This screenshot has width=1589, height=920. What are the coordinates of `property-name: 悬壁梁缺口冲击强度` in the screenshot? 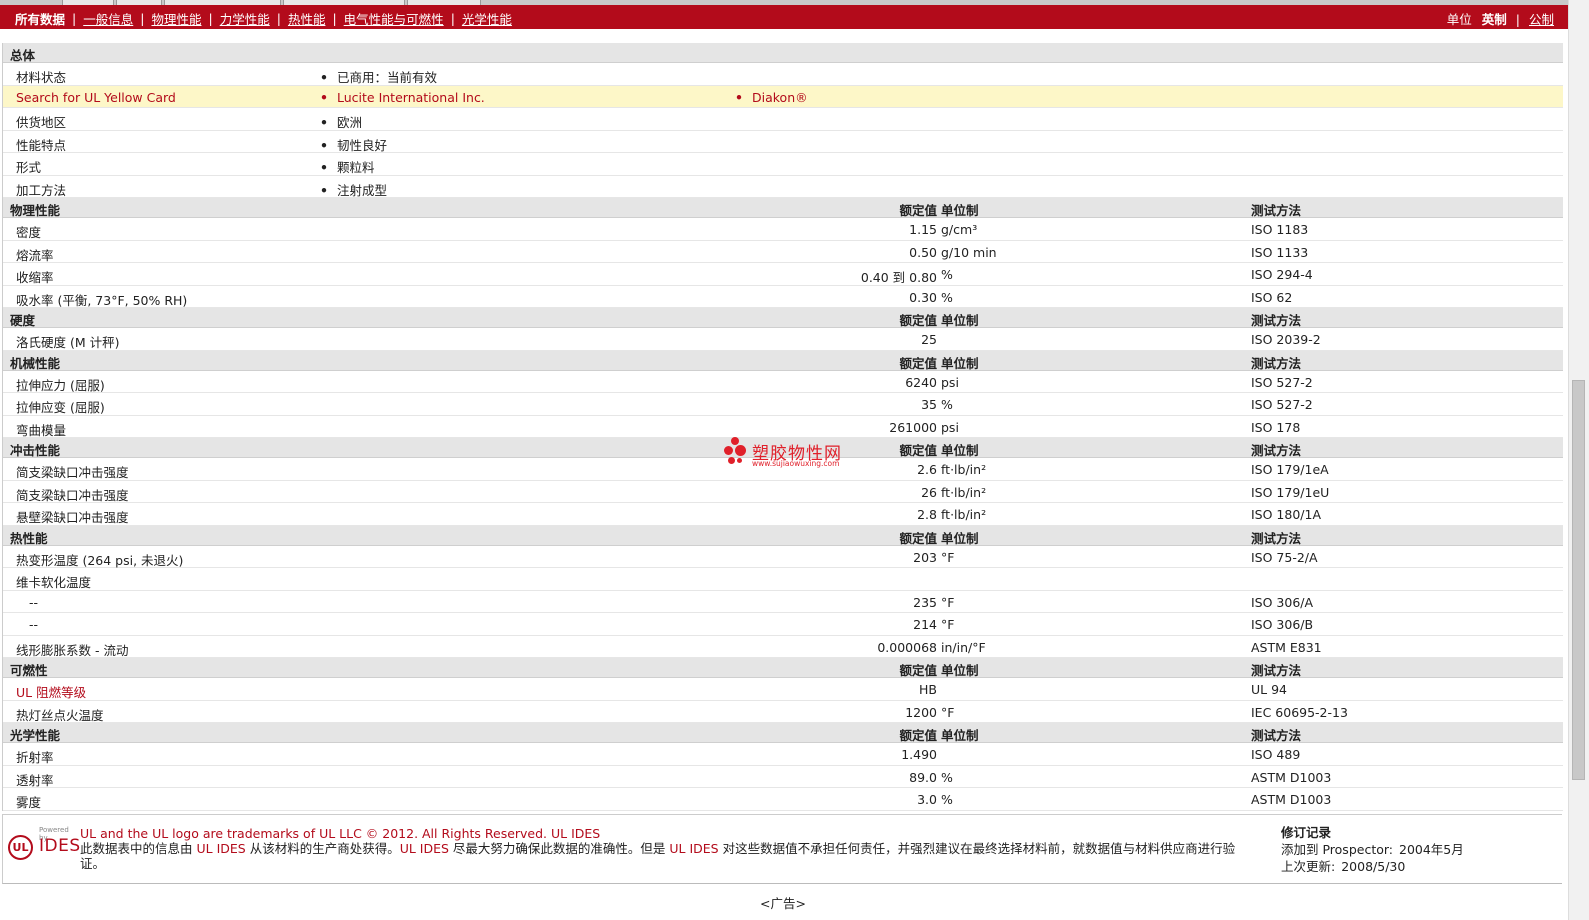 It's located at (72, 517).